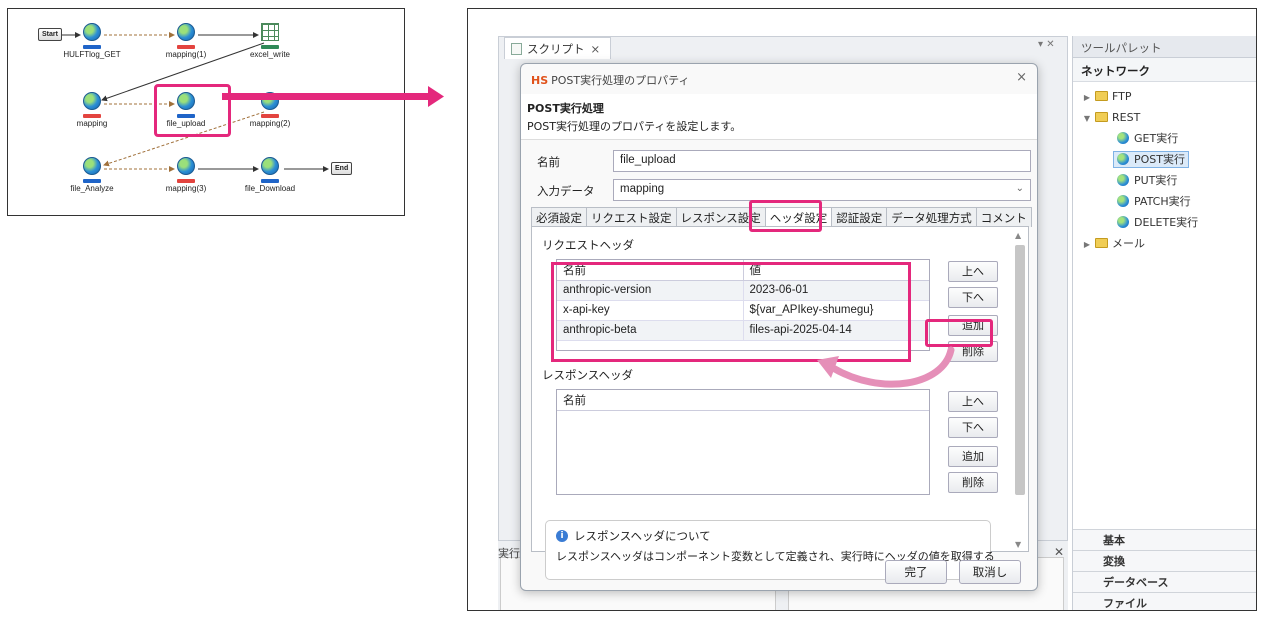  Describe the element at coordinates (1168, 244) in the screenshot. I see `tree-item-mail: ▶ メール` at that location.